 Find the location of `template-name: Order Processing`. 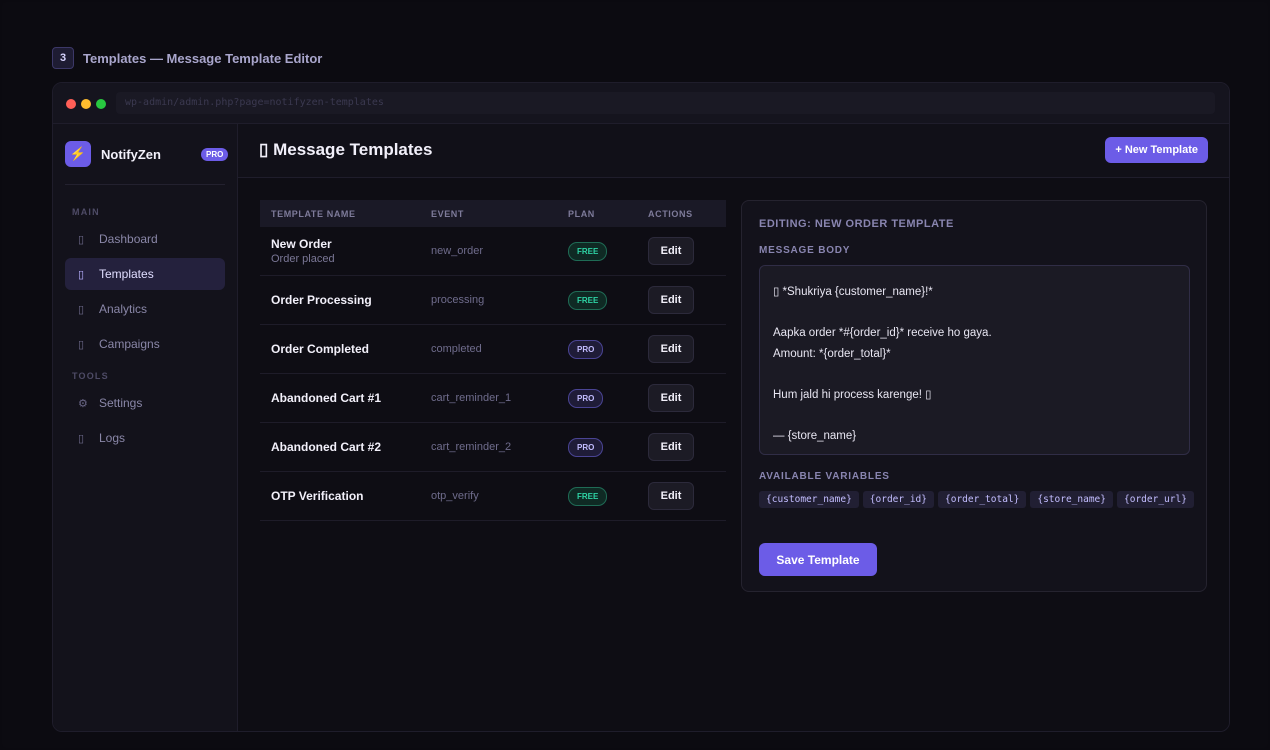

template-name: Order Processing is located at coordinates (321, 300).